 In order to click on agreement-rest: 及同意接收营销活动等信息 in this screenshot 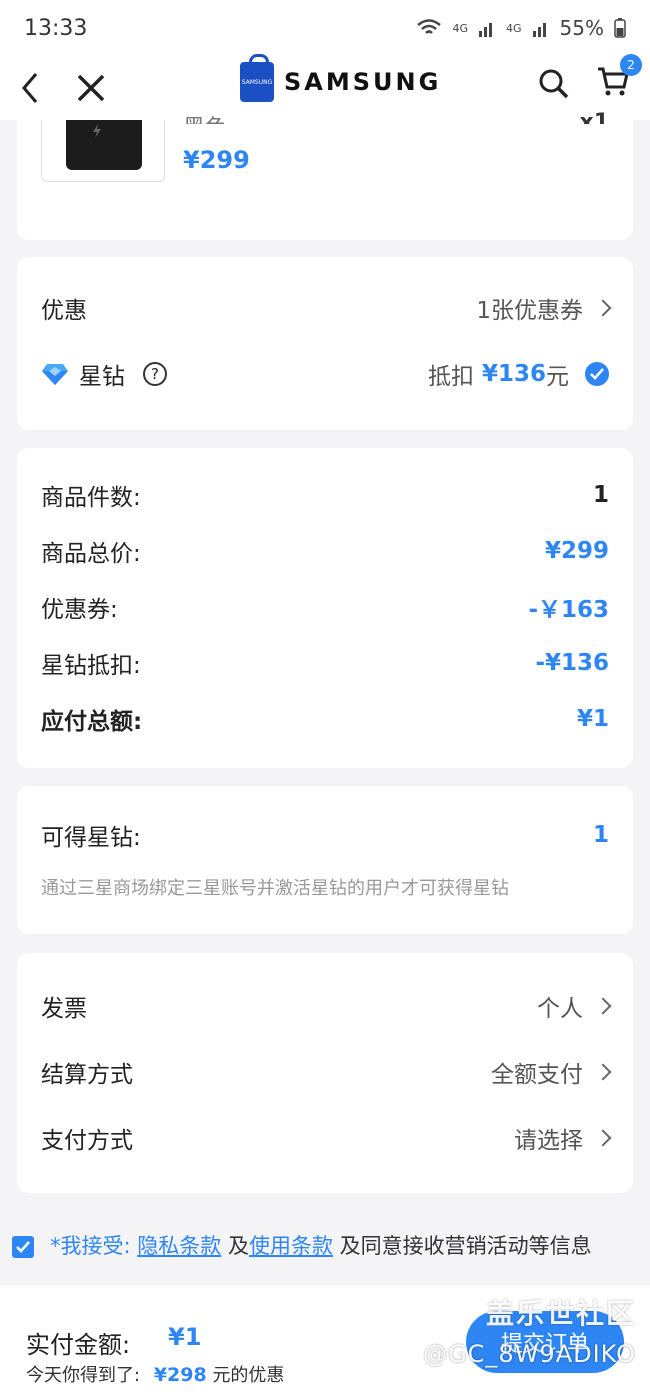, I will do `click(465, 1246)`.